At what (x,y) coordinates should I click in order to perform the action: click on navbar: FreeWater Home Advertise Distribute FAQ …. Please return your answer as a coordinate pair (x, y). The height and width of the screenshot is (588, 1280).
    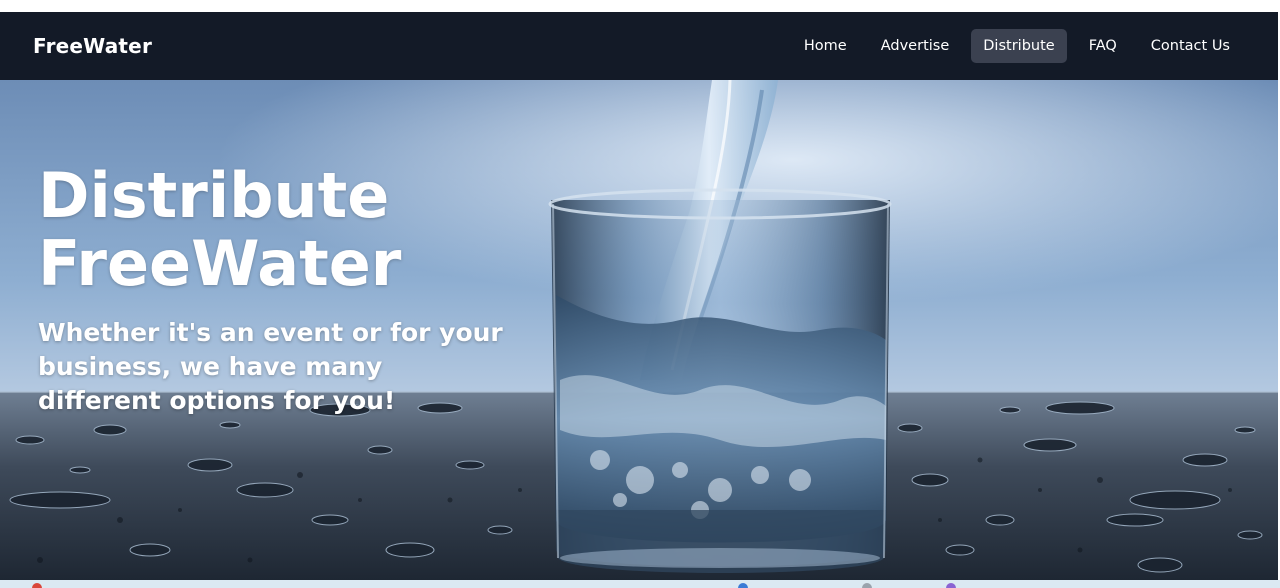
    Looking at the image, I should click on (639, 46).